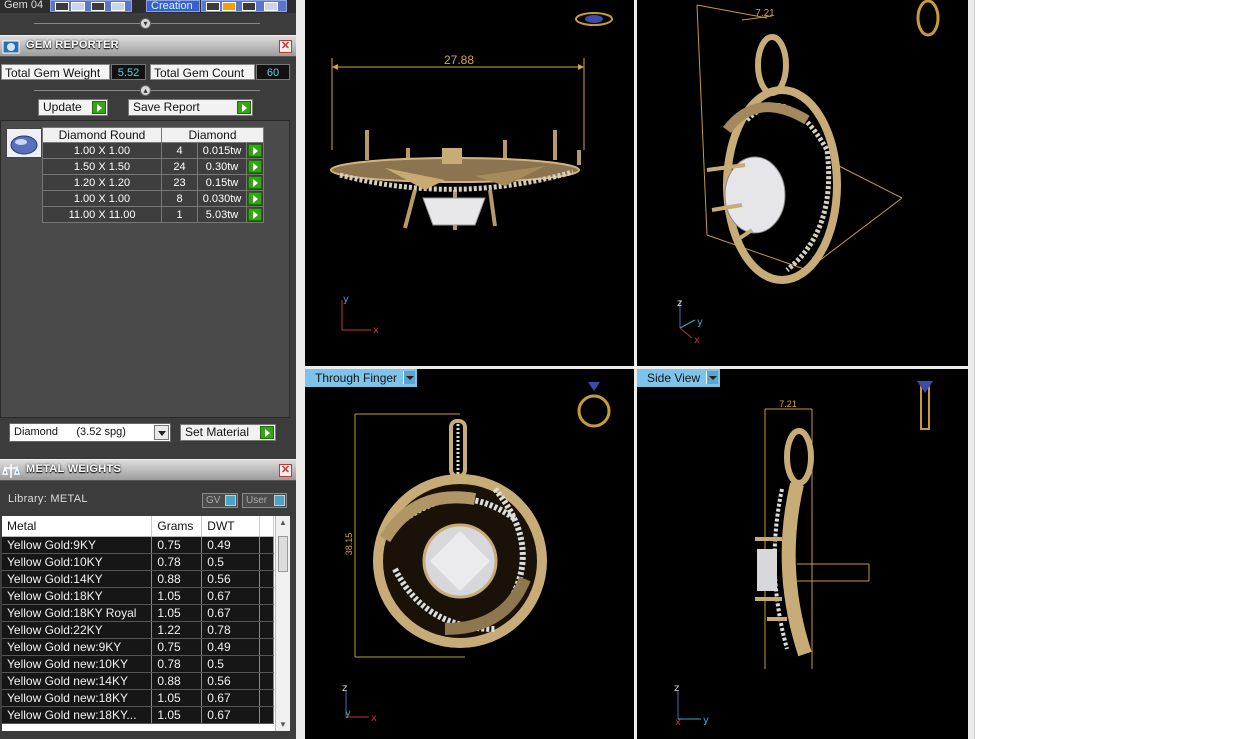  What do you see at coordinates (177, 526) in the screenshot?
I see `grams-column-header: Grams` at bounding box center [177, 526].